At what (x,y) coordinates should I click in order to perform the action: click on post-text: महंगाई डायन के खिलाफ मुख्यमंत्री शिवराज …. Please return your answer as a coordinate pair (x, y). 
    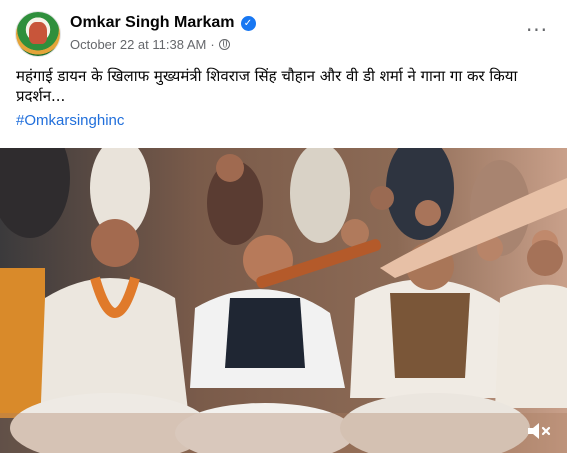
    Looking at the image, I should click on (267, 86).